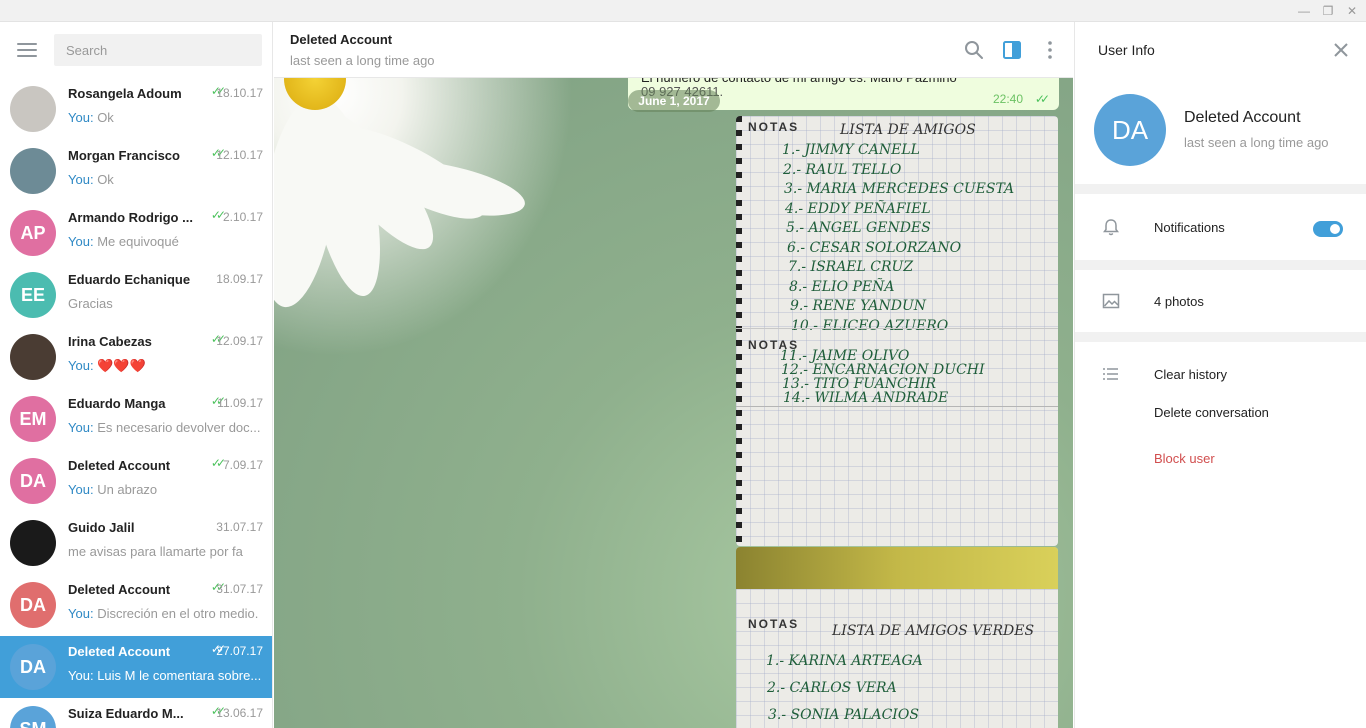 This screenshot has width=1366, height=728. What do you see at coordinates (239, 279) in the screenshot?
I see `chat-date: 18.09.17` at bounding box center [239, 279].